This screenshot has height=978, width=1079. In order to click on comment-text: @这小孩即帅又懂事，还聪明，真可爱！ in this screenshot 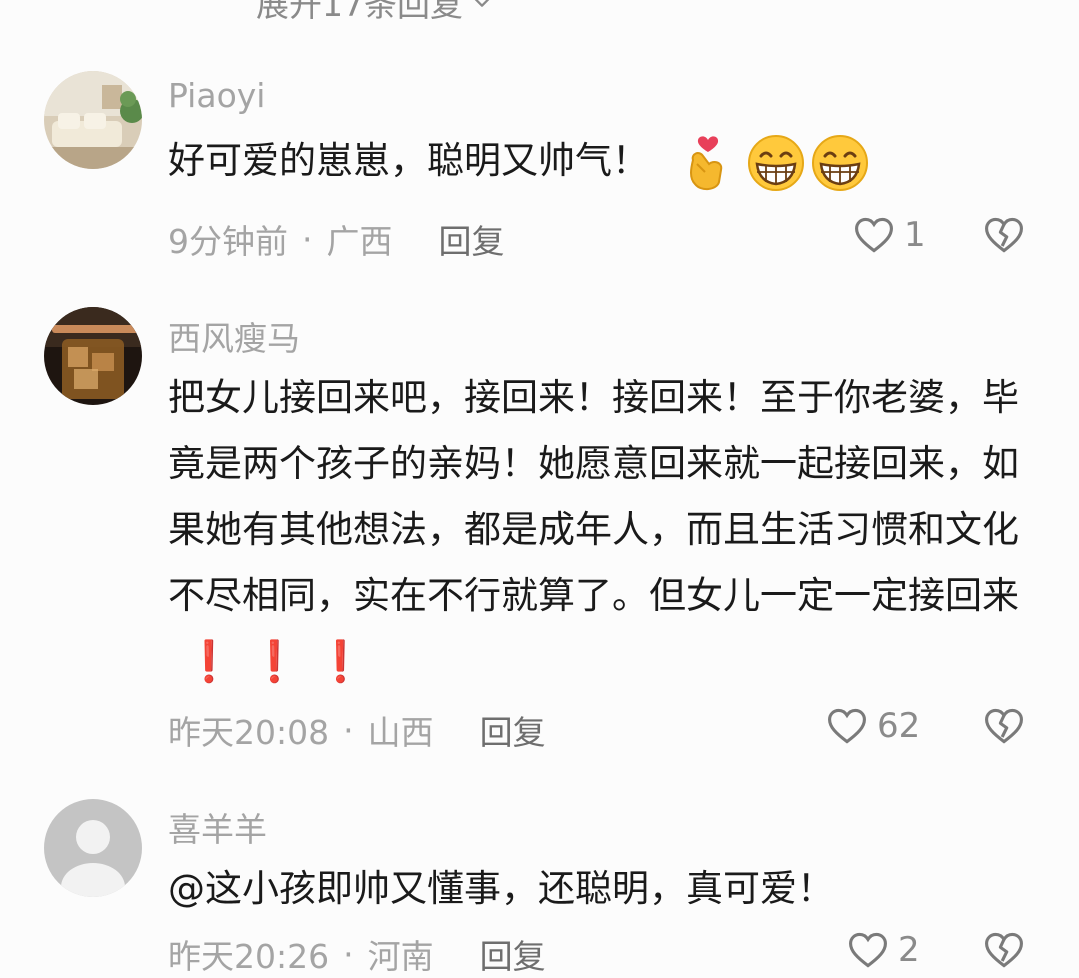, I will do `click(501, 888)`.